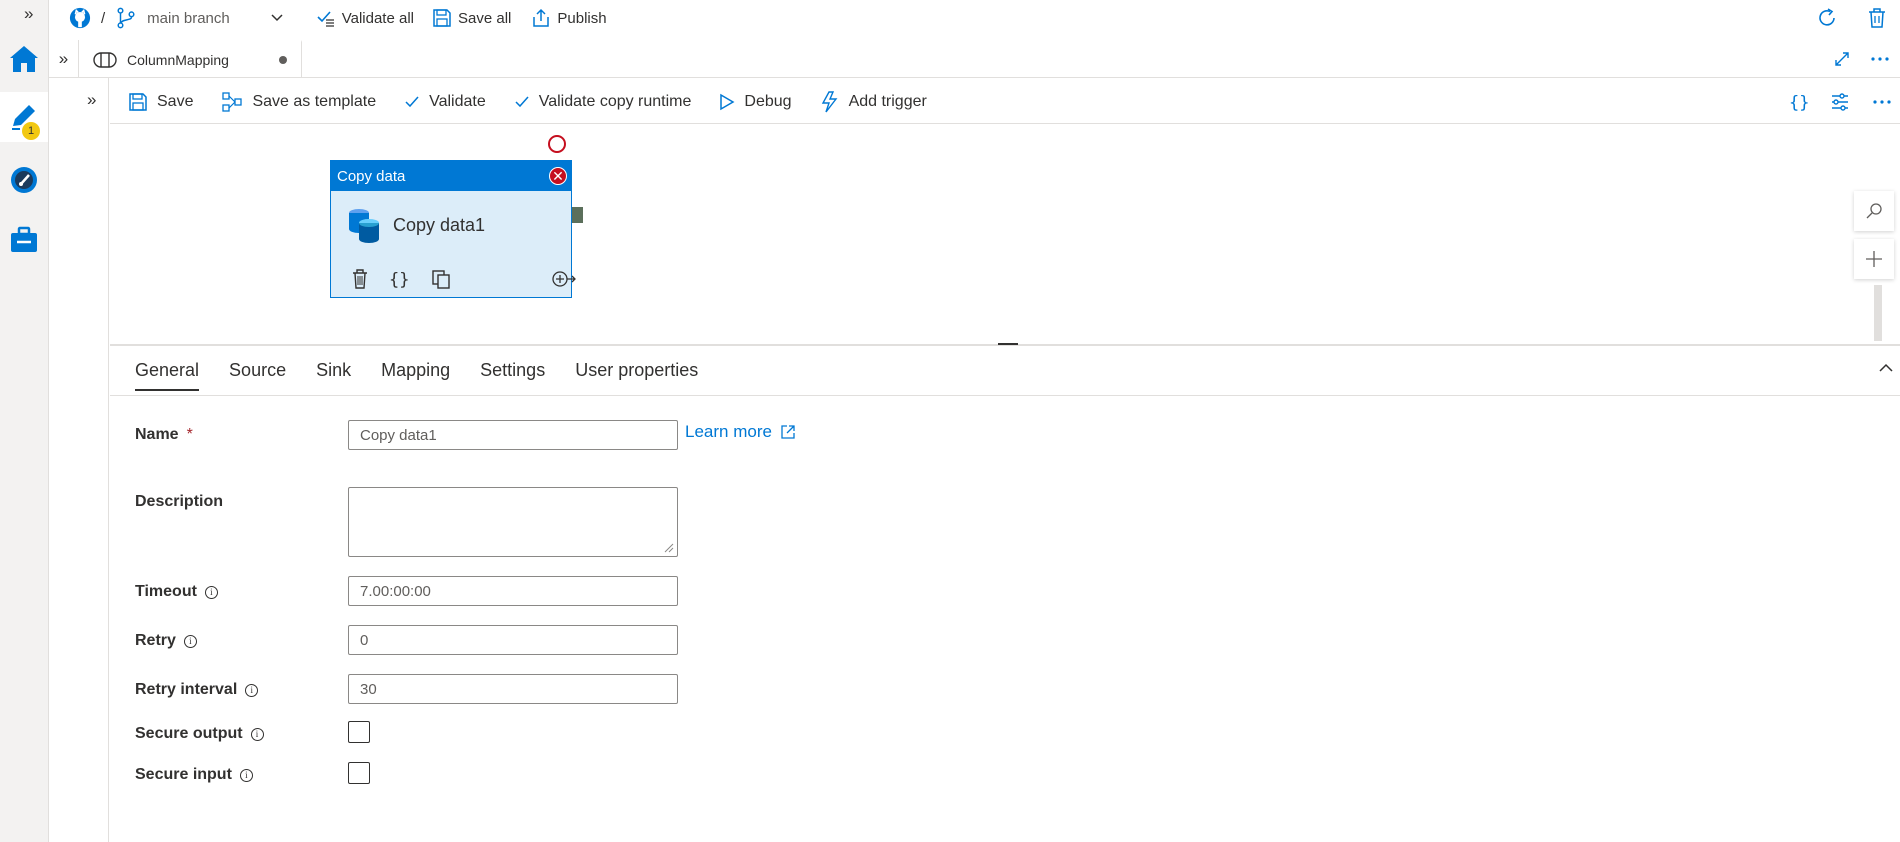 Image resolution: width=1900 pixels, height=842 pixels. I want to click on secure-input-checkbox, so click(359, 773).